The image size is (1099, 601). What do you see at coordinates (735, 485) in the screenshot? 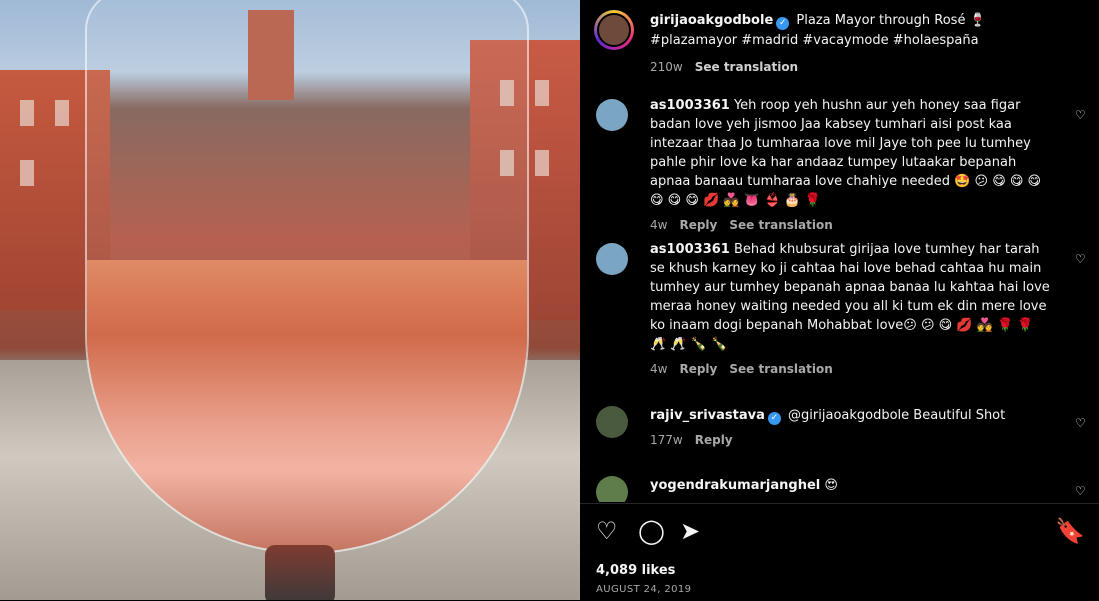
I see `commenter-username: yogendrakumarjanghel` at bounding box center [735, 485].